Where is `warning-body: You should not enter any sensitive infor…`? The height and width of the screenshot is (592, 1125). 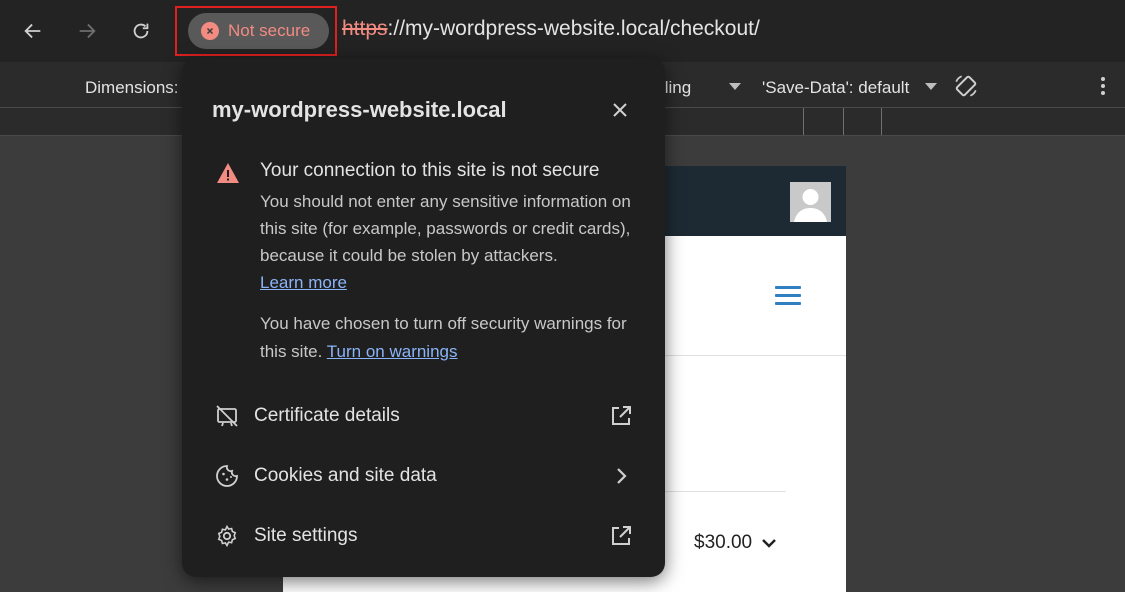 warning-body: You should not enter any sensitive infor… is located at coordinates (445, 228).